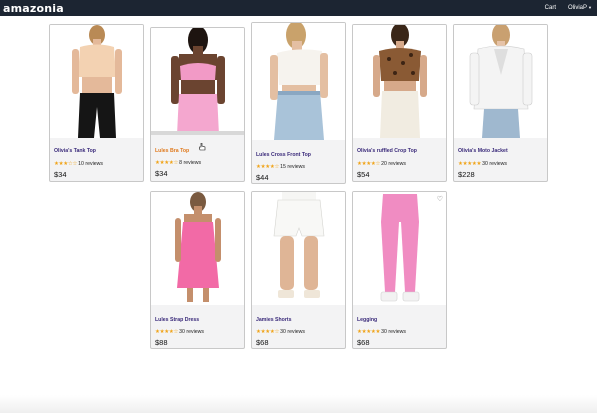  Describe the element at coordinates (367, 320) in the screenshot. I see `product-name: Legging` at that location.